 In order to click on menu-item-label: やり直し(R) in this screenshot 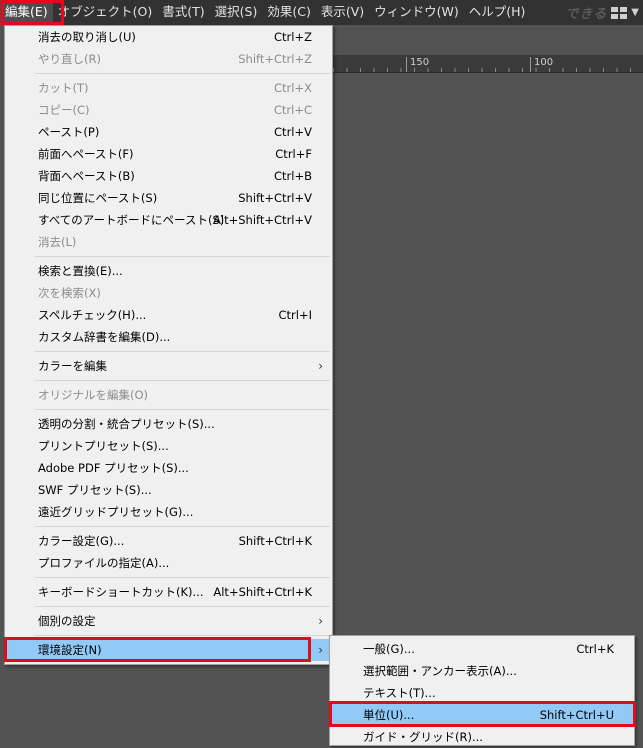, I will do `click(69, 59)`.